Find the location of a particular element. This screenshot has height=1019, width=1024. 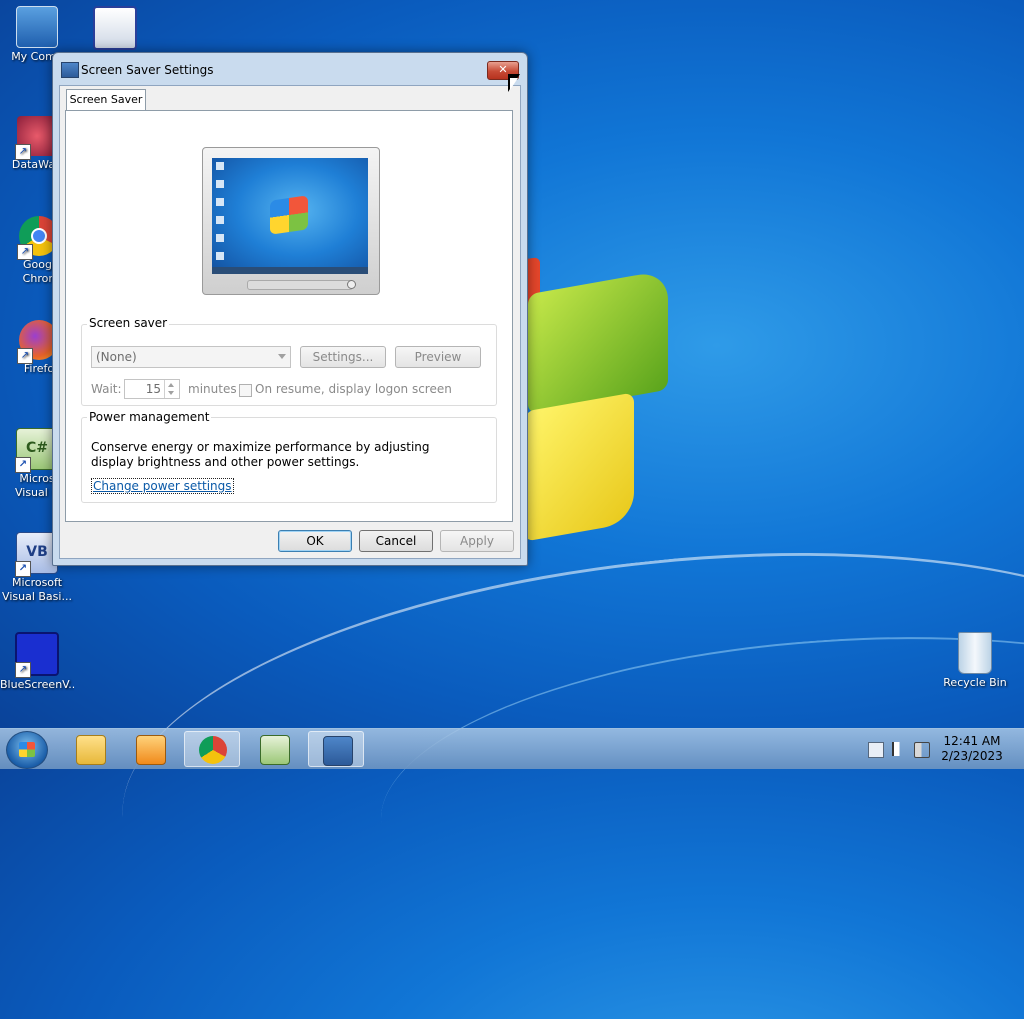

chrome-icon is located at coordinates (213, 750).